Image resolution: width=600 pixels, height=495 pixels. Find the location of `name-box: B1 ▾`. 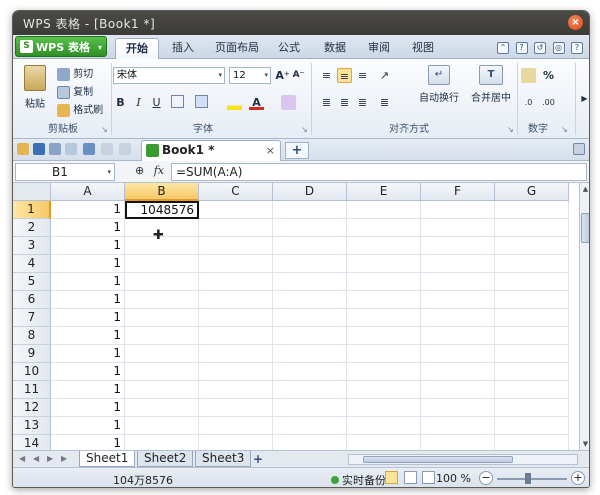

name-box: B1 ▾ is located at coordinates (65, 172).